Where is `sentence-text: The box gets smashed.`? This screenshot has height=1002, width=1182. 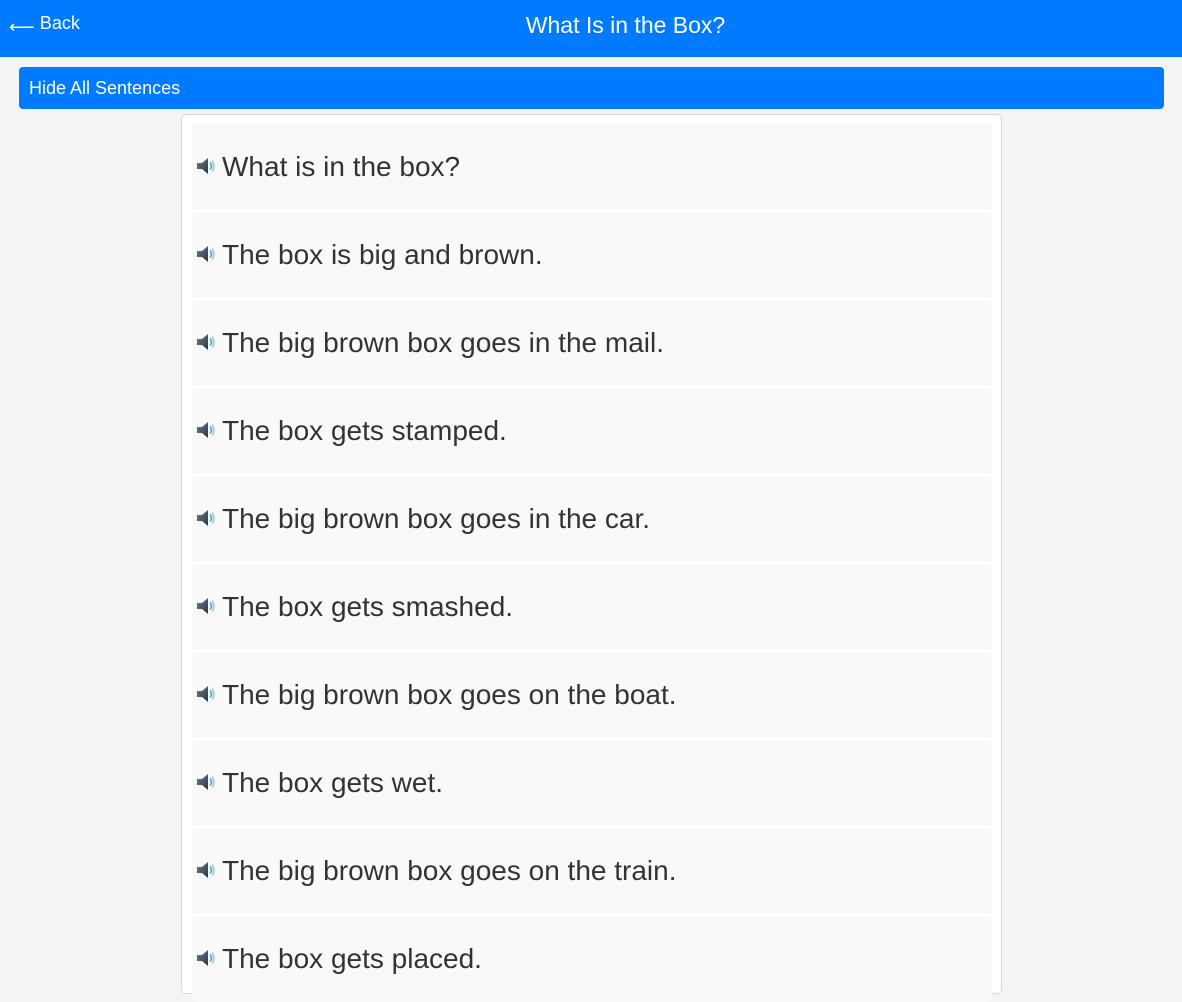 sentence-text: The box gets smashed. is located at coordinates (368, 606).